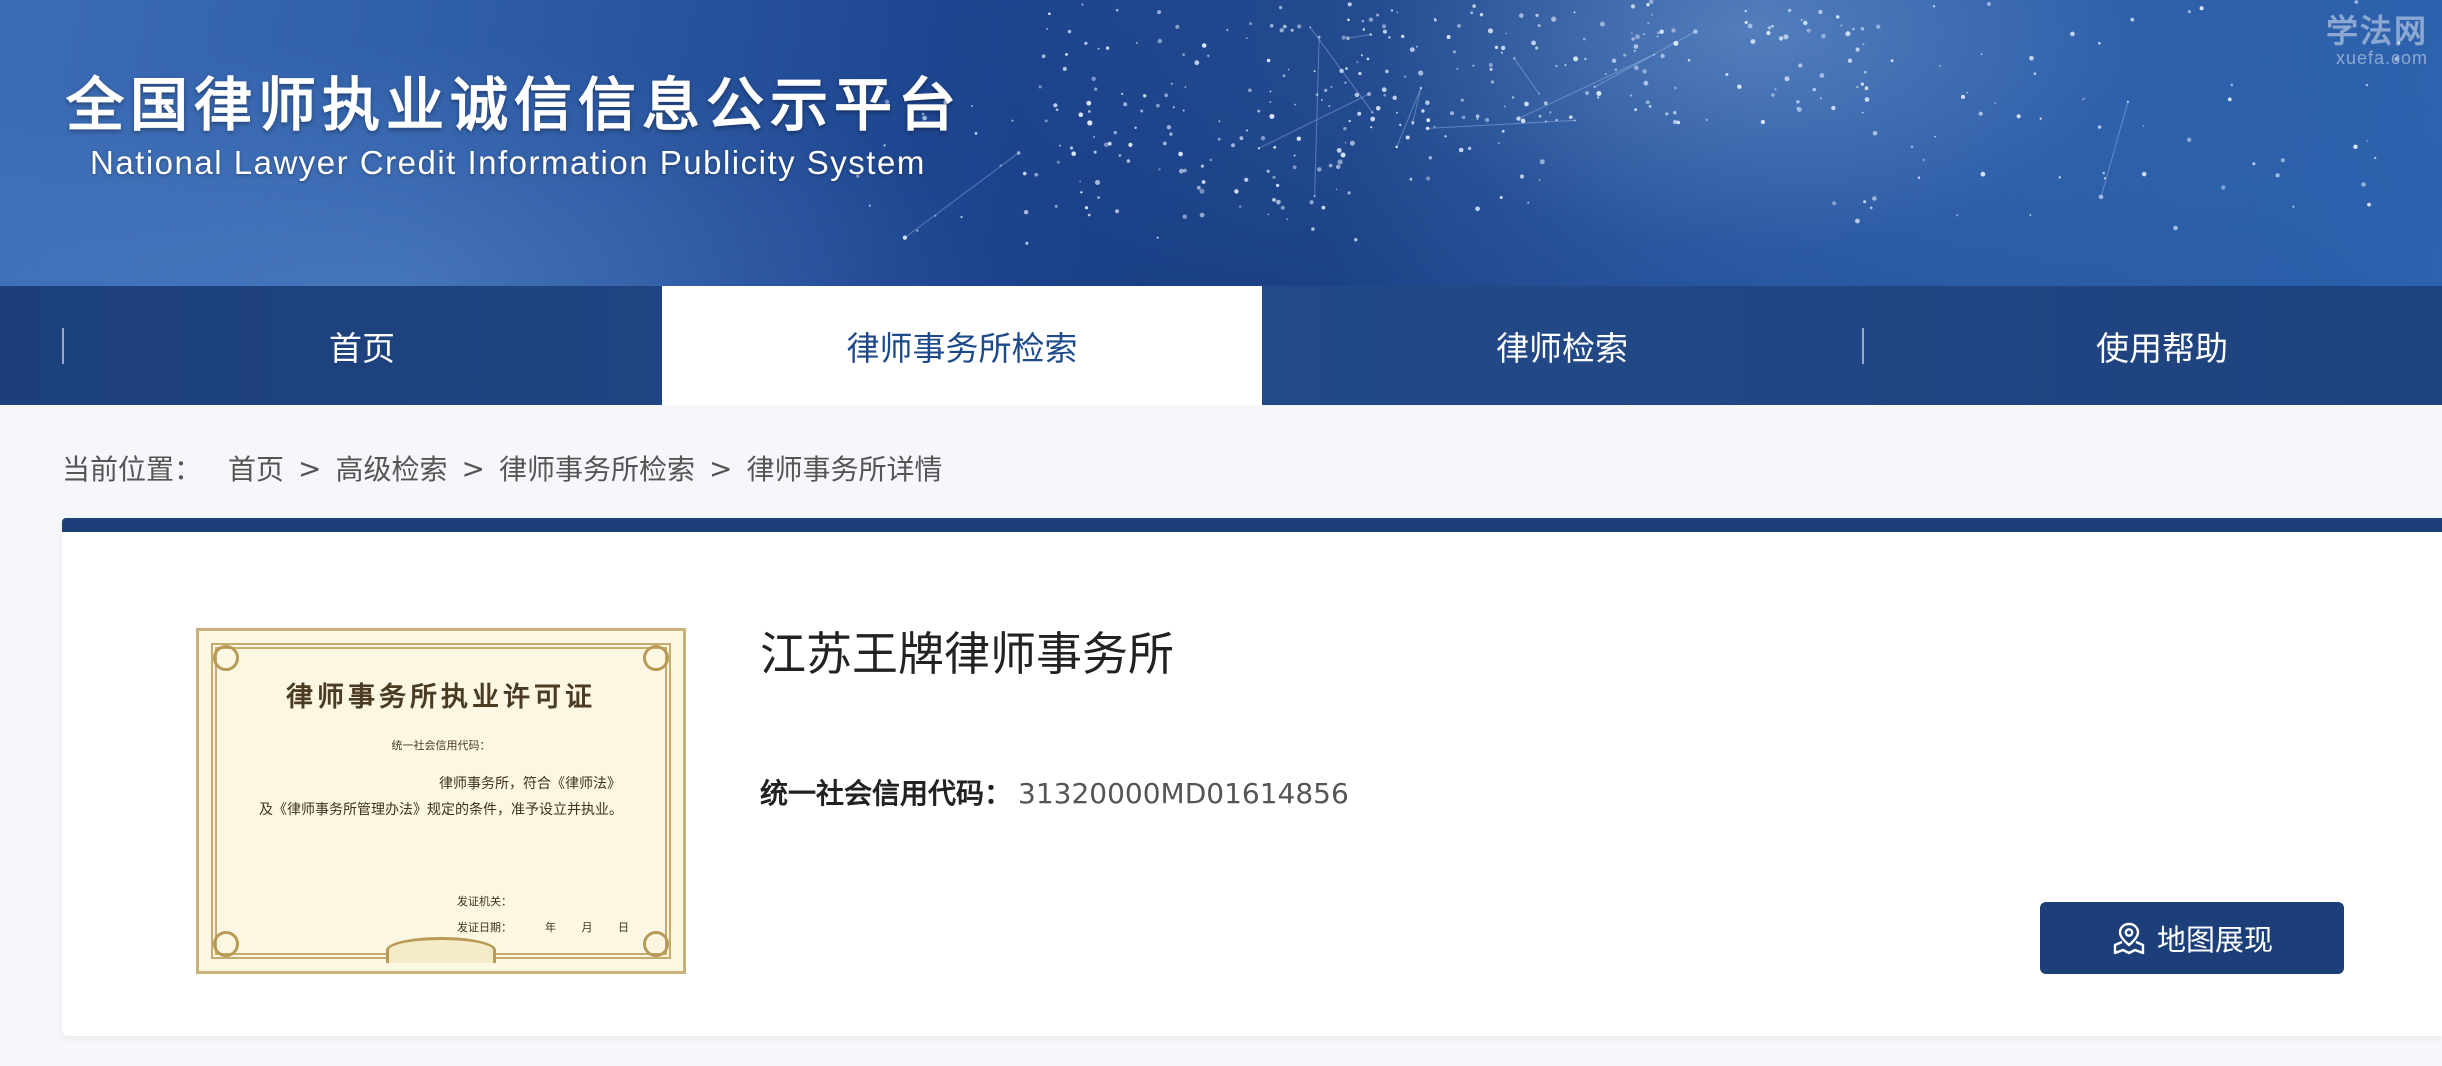 The width and height of the screenshot is (2442, 1066). Describe the element at coordinates (597, 468) in the screenshot. I see `breadcrumb-firm-search: 律师事务所检索` at that location.